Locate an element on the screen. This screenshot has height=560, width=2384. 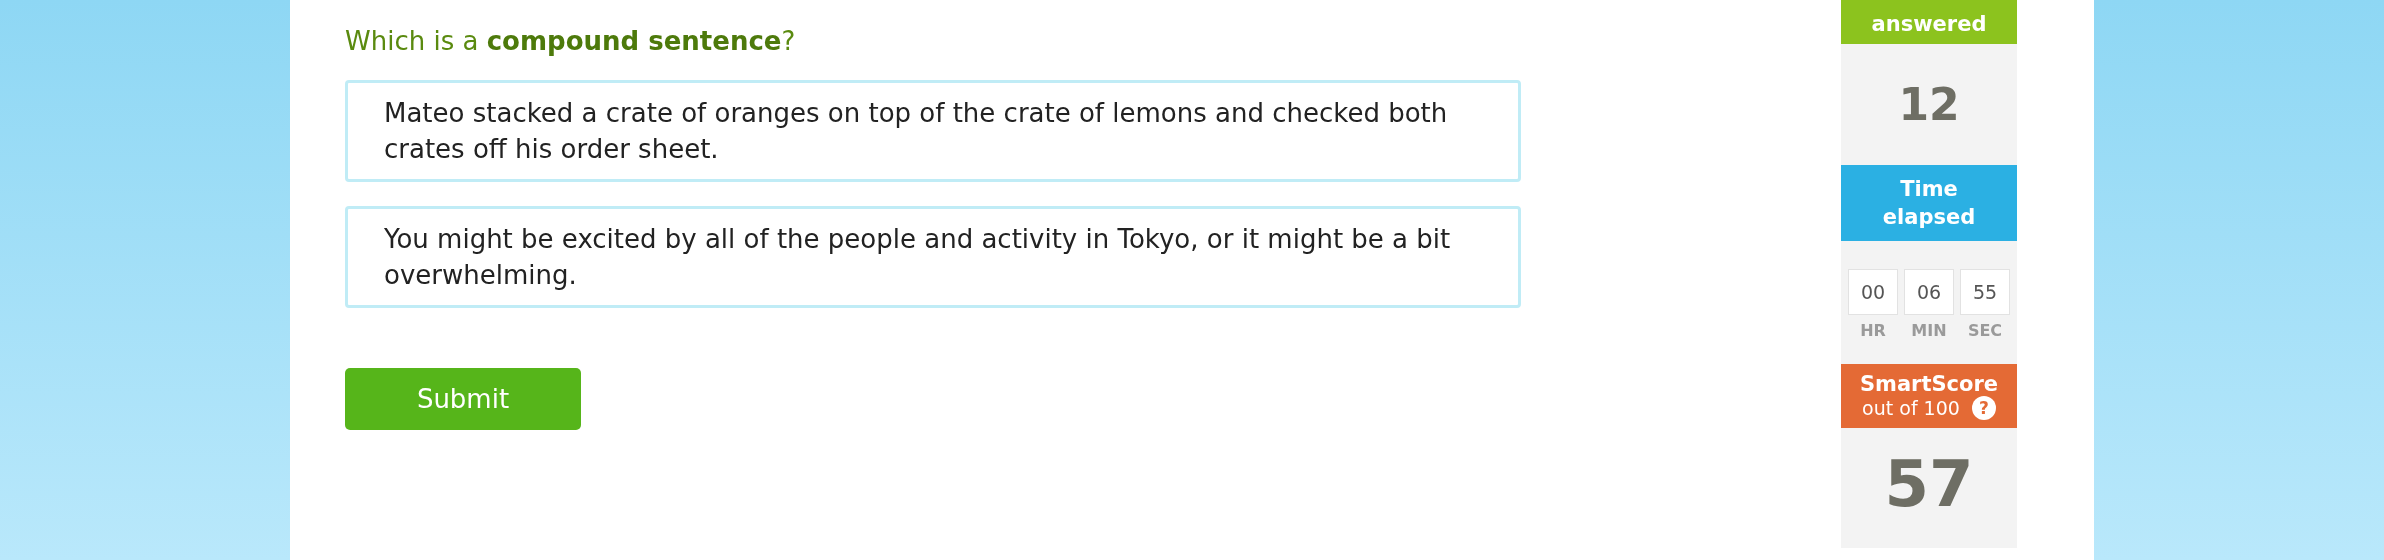
timer-unit: SEC is located at coordinates (1985, 330).